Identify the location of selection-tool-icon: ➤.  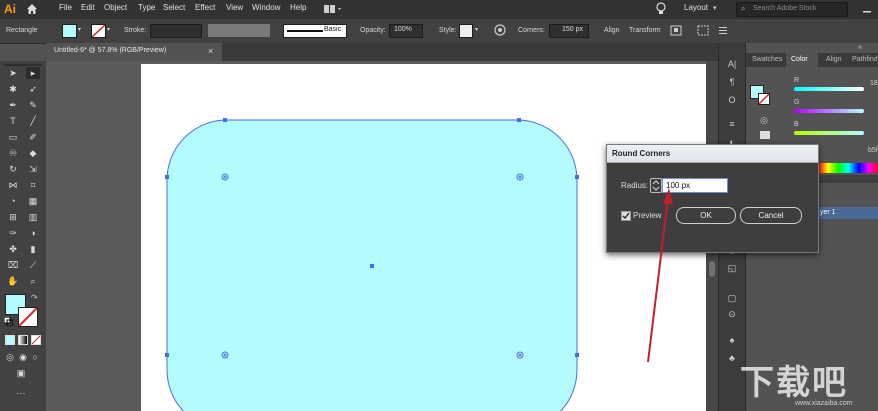
(13, 73).